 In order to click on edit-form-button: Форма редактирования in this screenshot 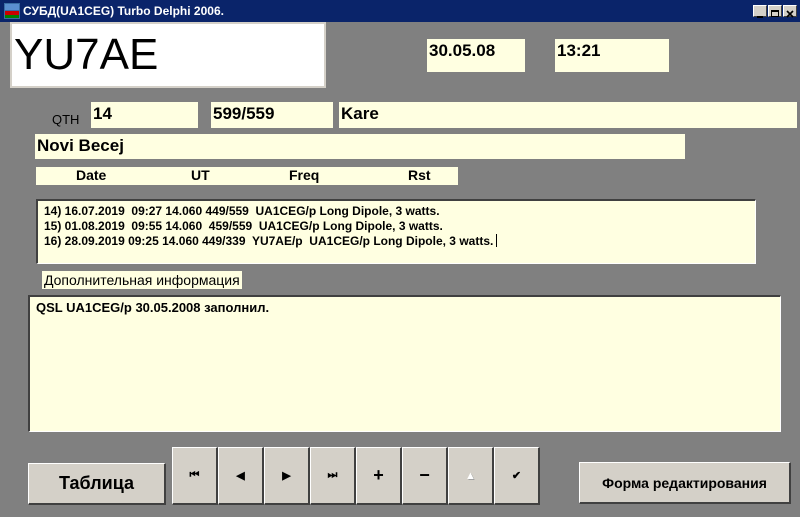, I will do `click(685, 483)`.